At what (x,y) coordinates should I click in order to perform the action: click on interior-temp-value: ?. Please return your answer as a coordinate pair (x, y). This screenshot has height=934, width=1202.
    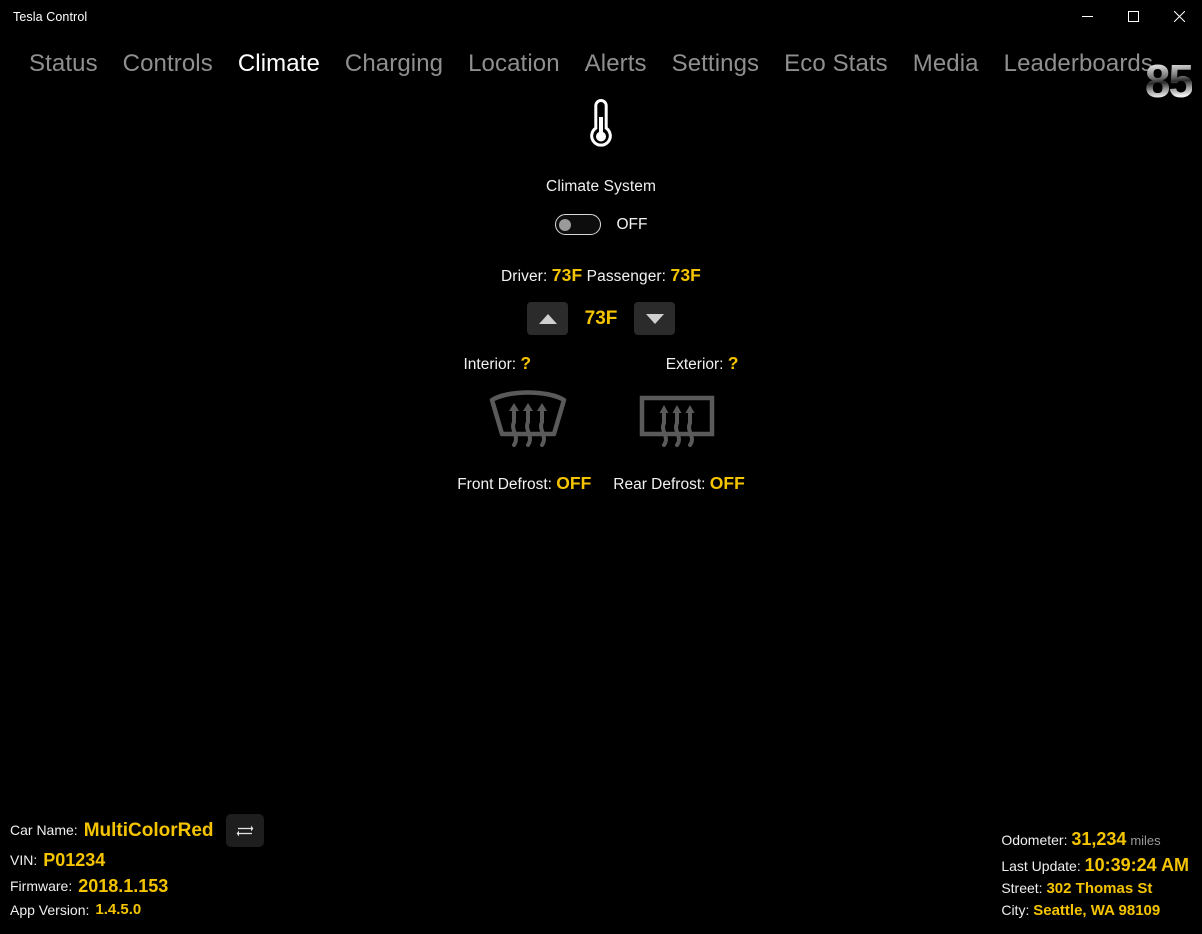
    Looking at the image, I should click on (526, 363).